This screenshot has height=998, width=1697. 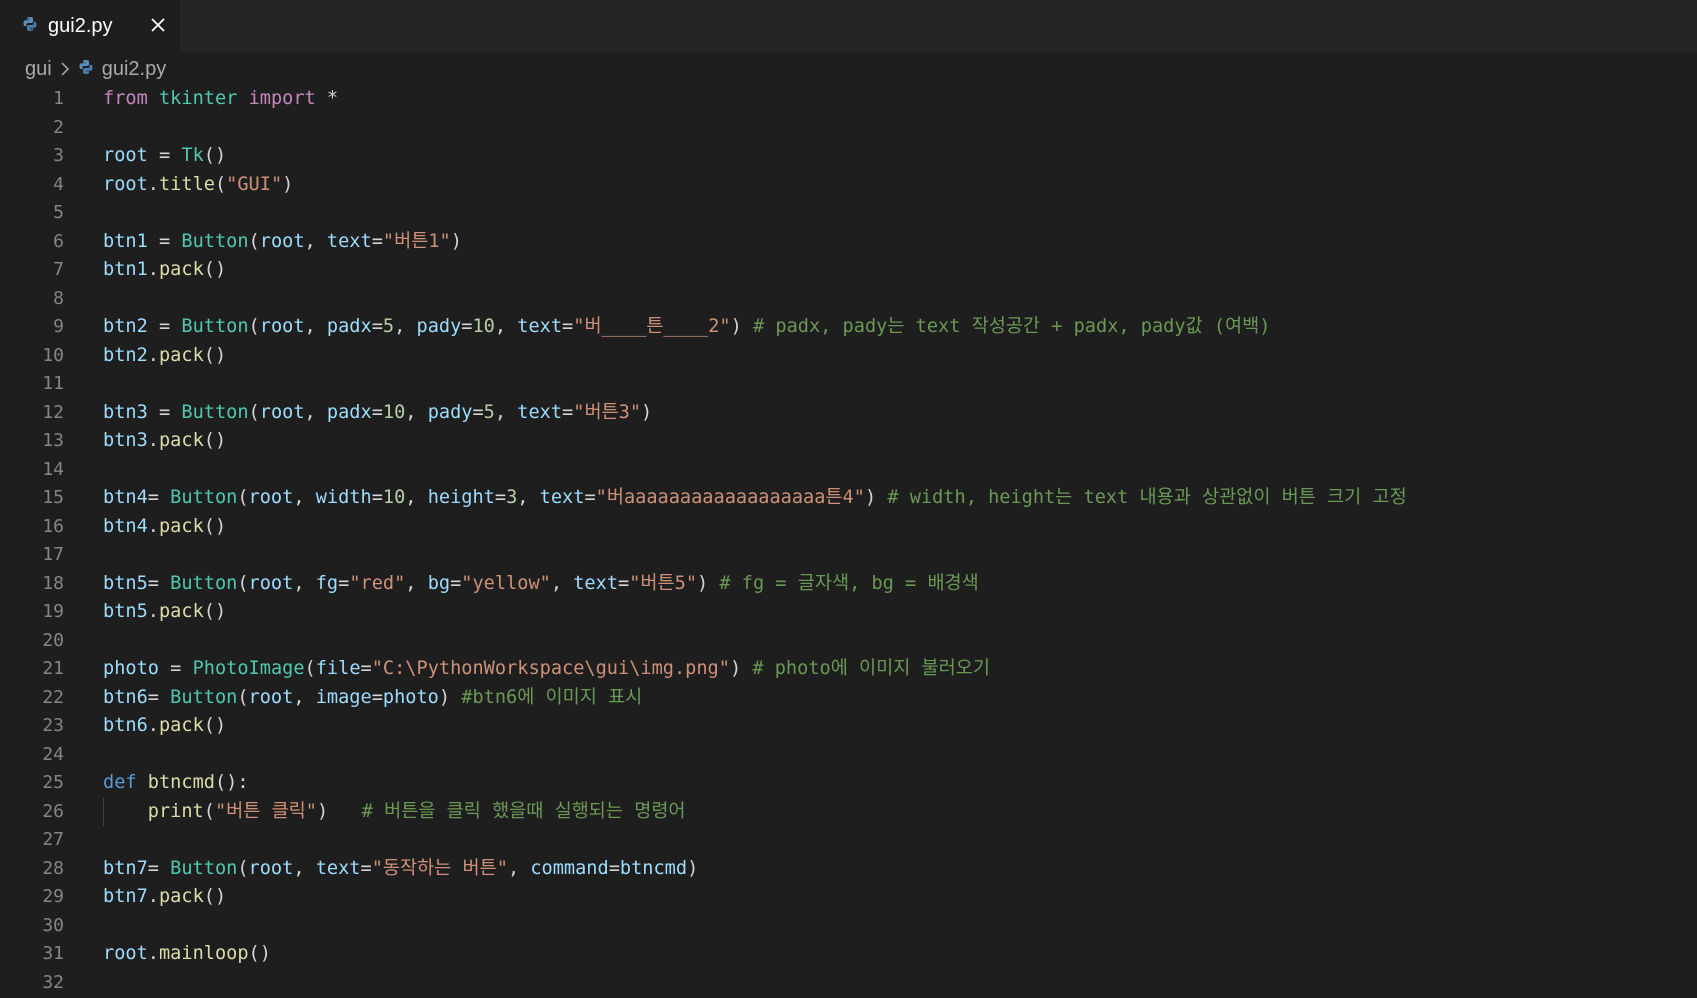 What do you see at coordinates (53, 440) in the screenshot?
I see `line-number: 13` at bounding box center [53, 440].